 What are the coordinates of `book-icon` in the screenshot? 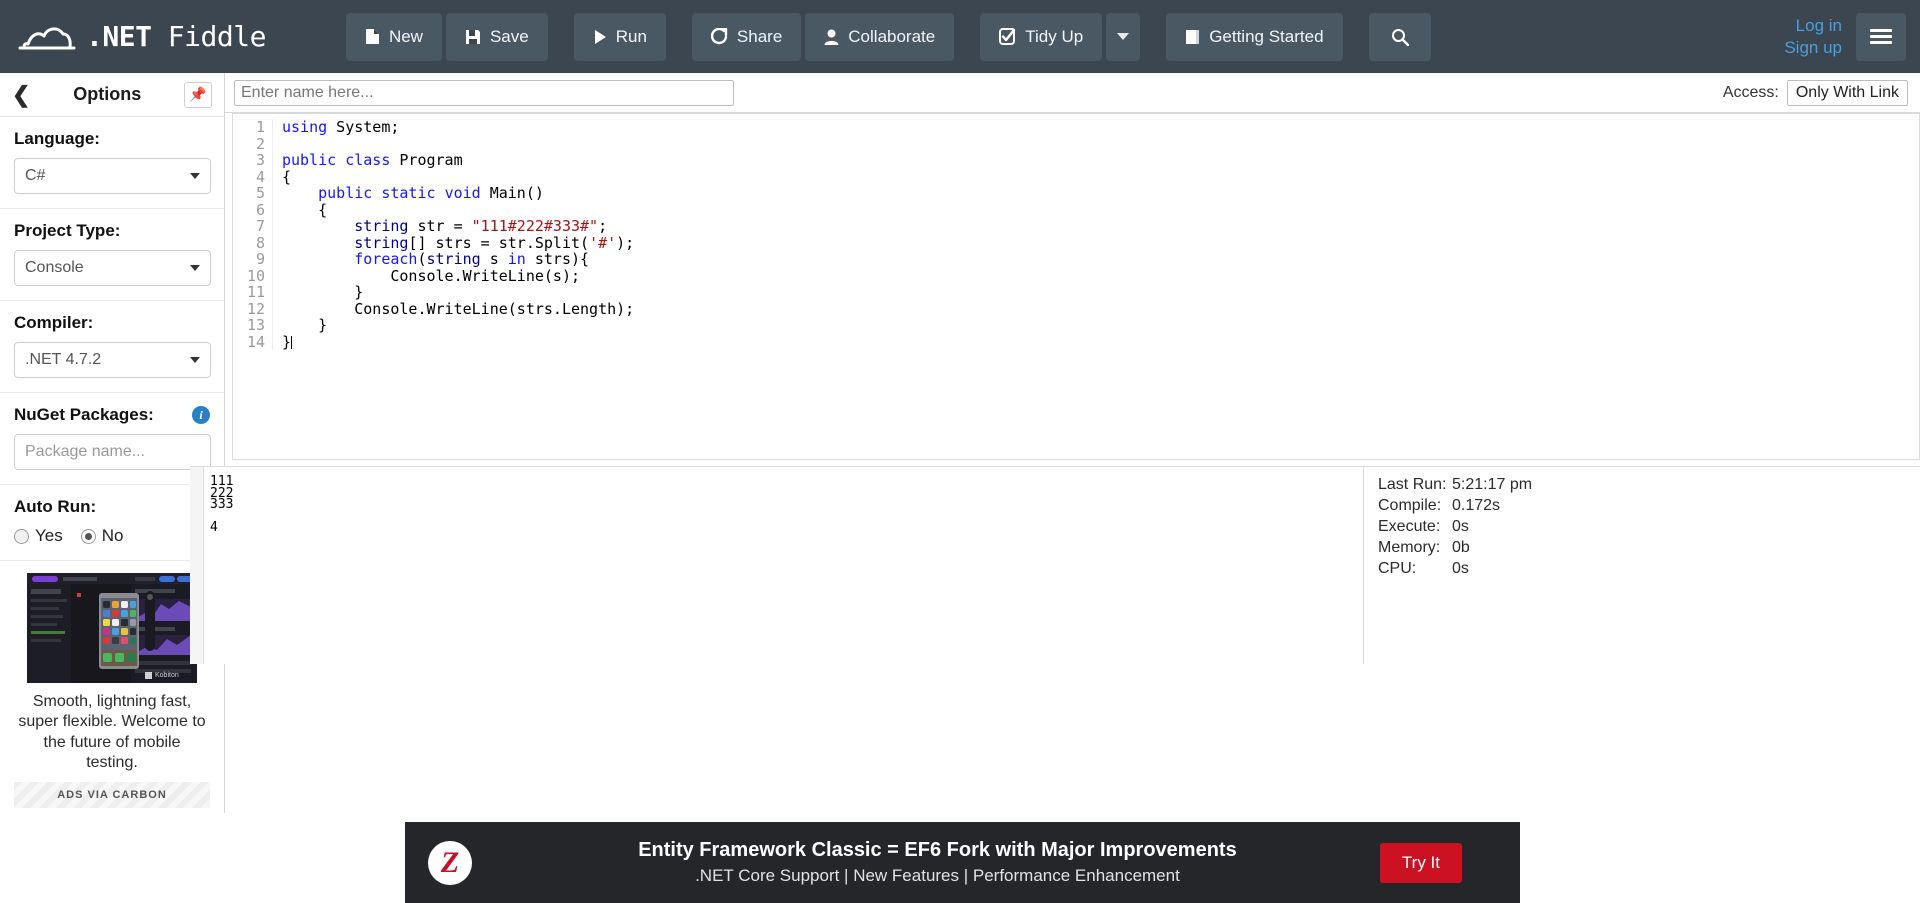 It's located at (1192, 37).